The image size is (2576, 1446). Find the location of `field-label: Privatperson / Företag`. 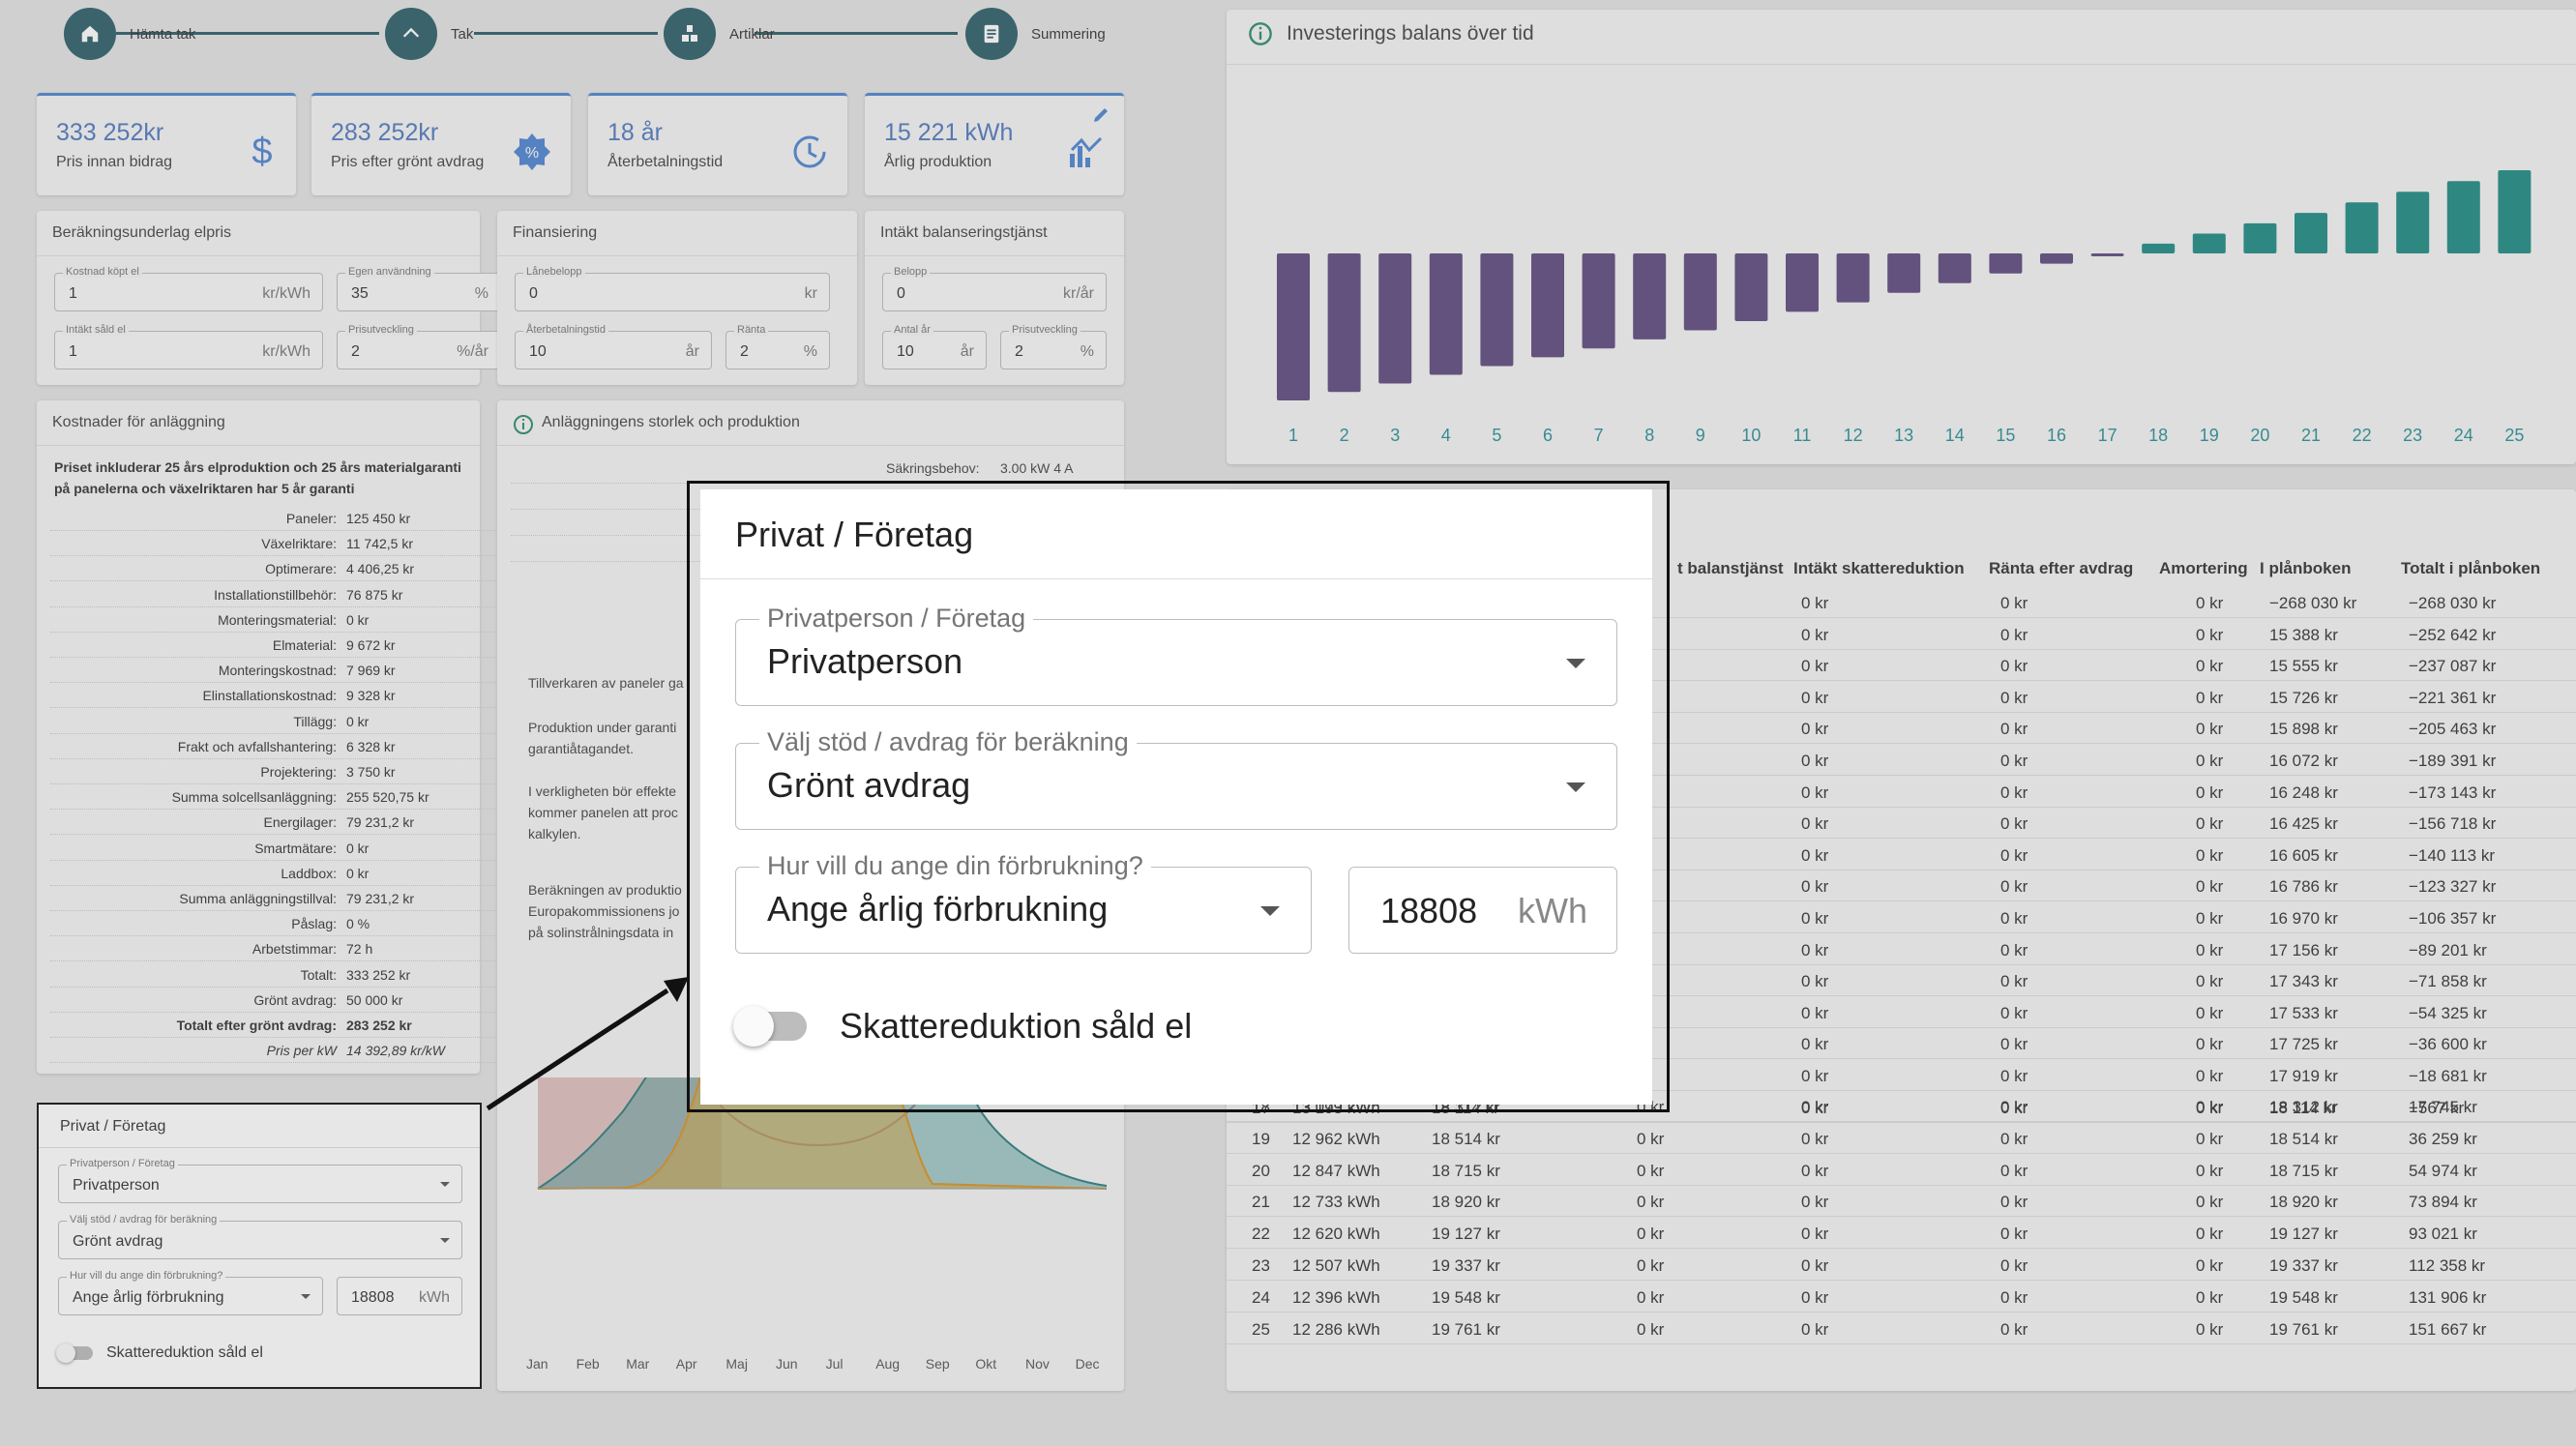

field-label: Privatperson / Företag is located at coordinates (897, 619).